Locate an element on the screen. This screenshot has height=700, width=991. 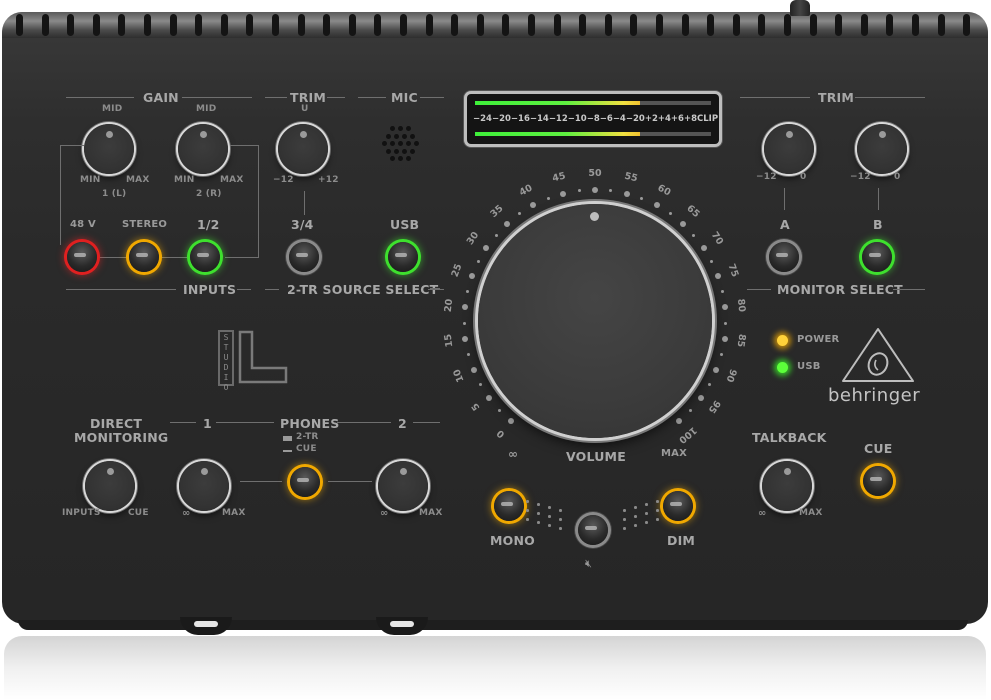
gain-2-min-label: MIN is located at coordinates (184, 180).